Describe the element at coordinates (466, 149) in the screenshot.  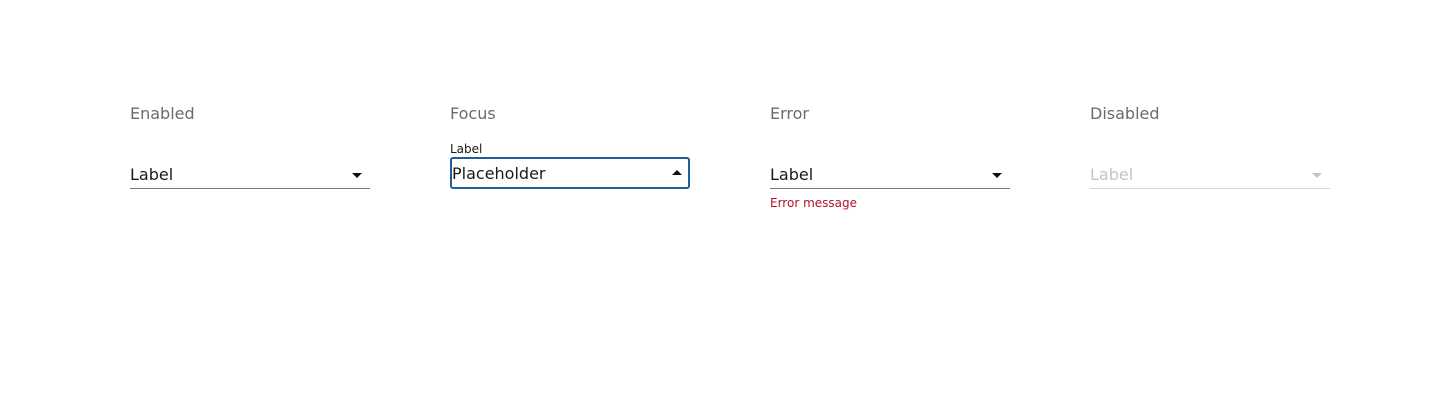
I see `floating-label: Label` at that location.